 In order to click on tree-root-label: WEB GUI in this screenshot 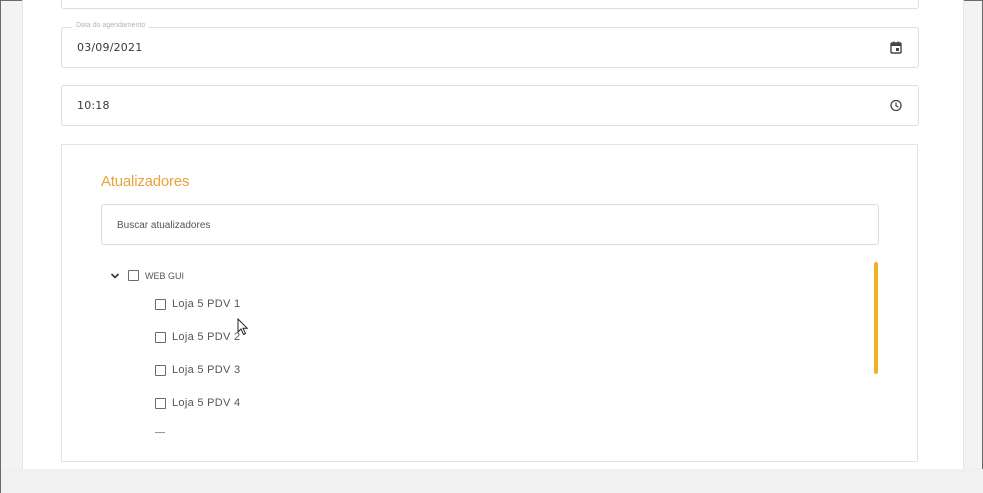, I will do `click(165, 275)`.